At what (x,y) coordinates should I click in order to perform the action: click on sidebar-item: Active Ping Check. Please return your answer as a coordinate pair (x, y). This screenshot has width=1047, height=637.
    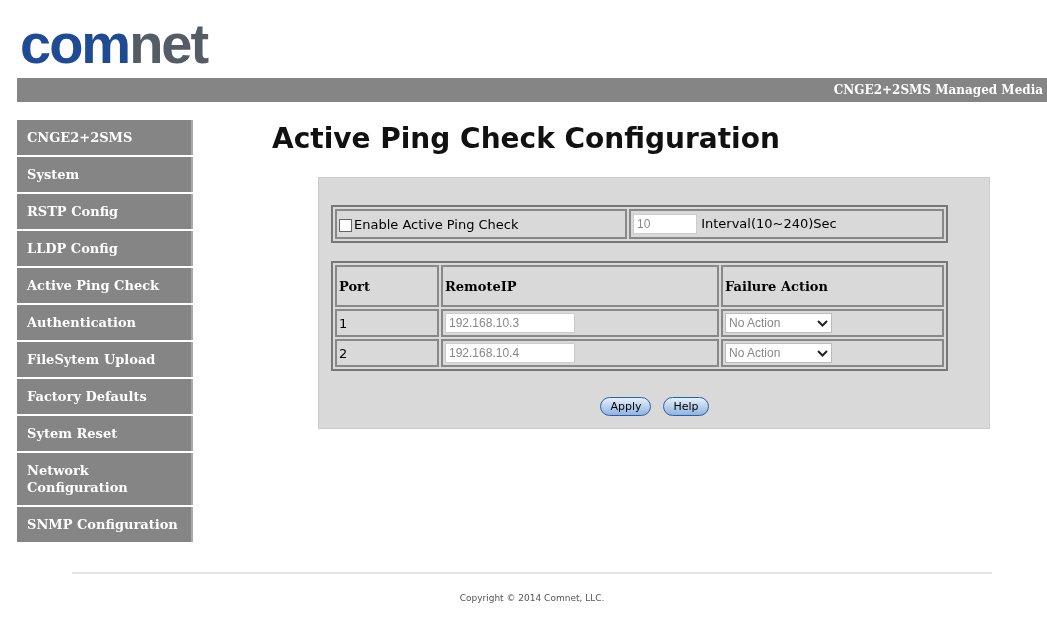
    Looking at the image, I should click on (105, 285).